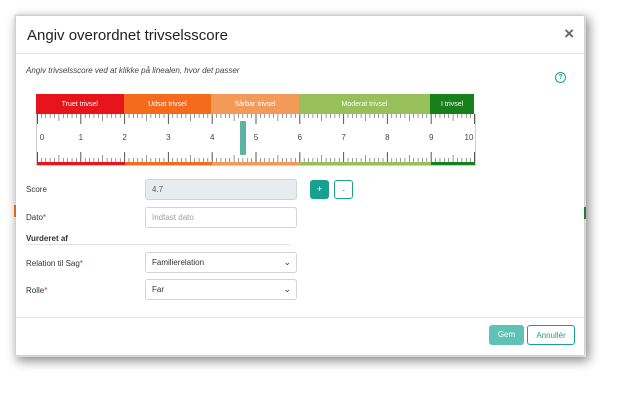 Image resolution: width=621 pixels, height=394 pixels. What do you see at coordinates (178, 262) in the screenshot?
I see `relation-value: Familierelation` at bounding box center [178, 262].